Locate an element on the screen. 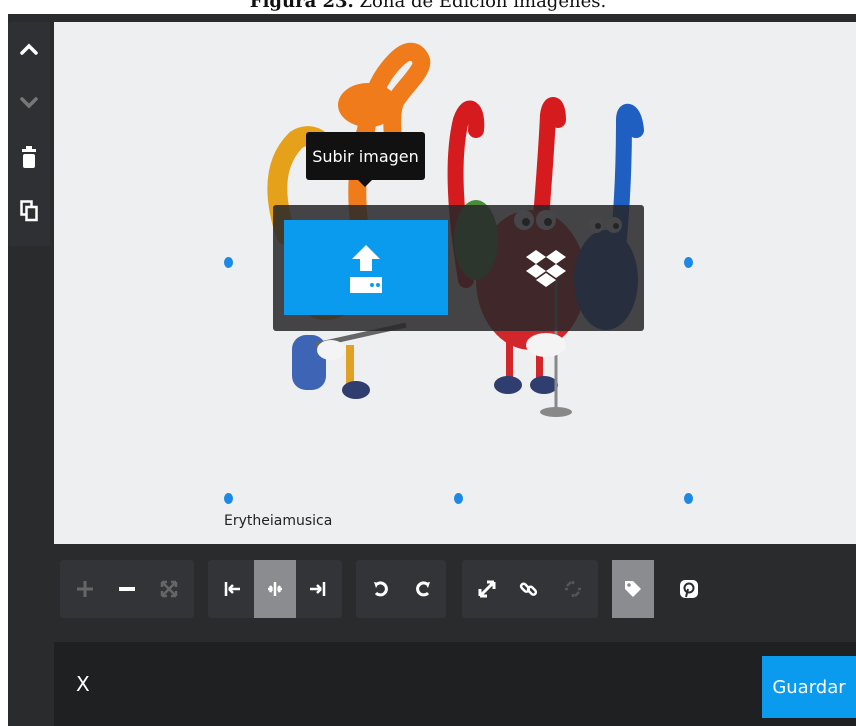  align-center-icon is located at coordinates (275, 589).